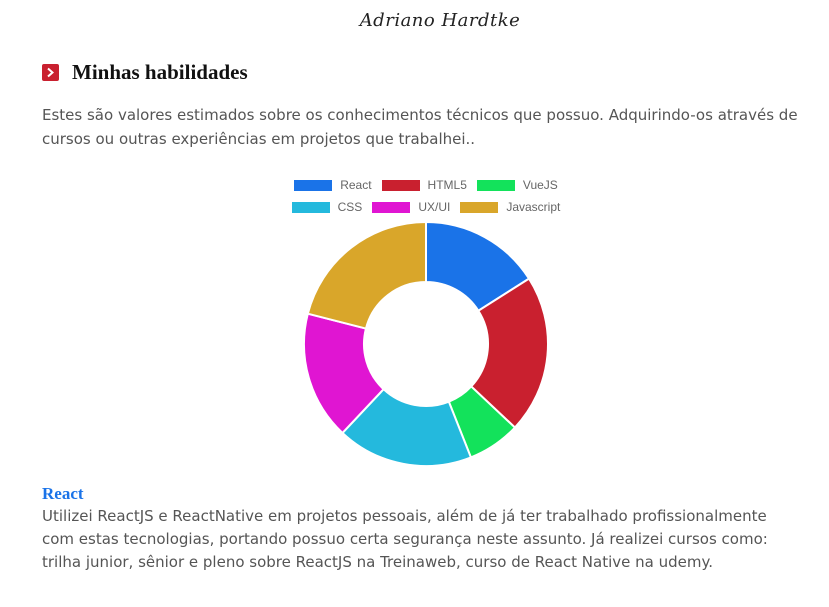  What do you see at coordinates (517, 185) in the screenshot?
I see `legend-item: VueJS` at bounding box center [517, 185].